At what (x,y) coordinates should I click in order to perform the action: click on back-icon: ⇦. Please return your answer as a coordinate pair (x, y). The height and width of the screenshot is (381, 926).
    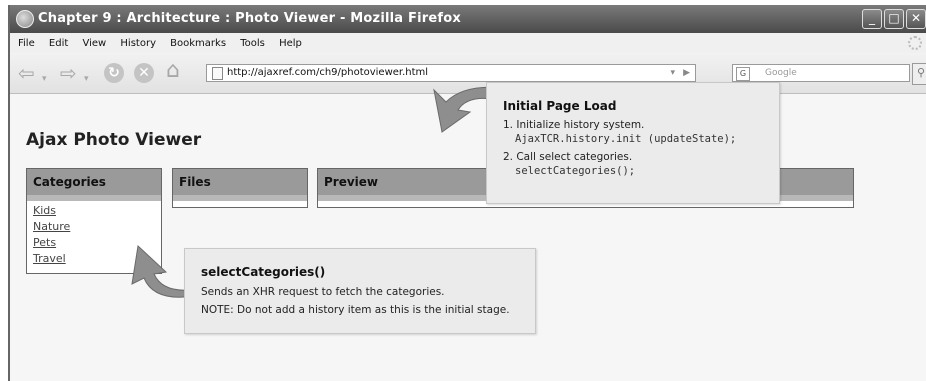
    Looking at the image, I should click on (26, 73).